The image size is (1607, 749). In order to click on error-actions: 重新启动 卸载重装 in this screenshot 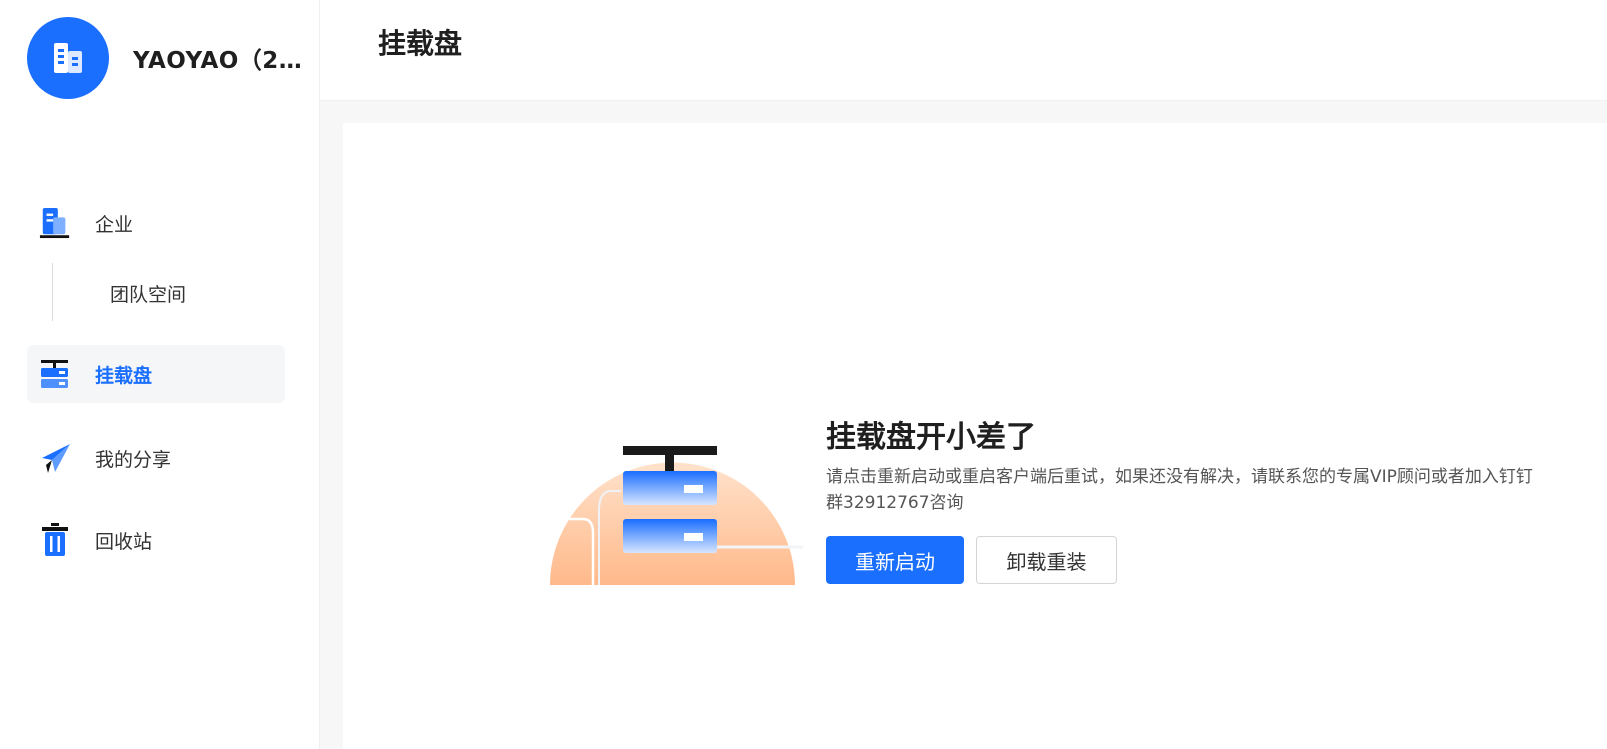, I will do `click(1186, 560)`.